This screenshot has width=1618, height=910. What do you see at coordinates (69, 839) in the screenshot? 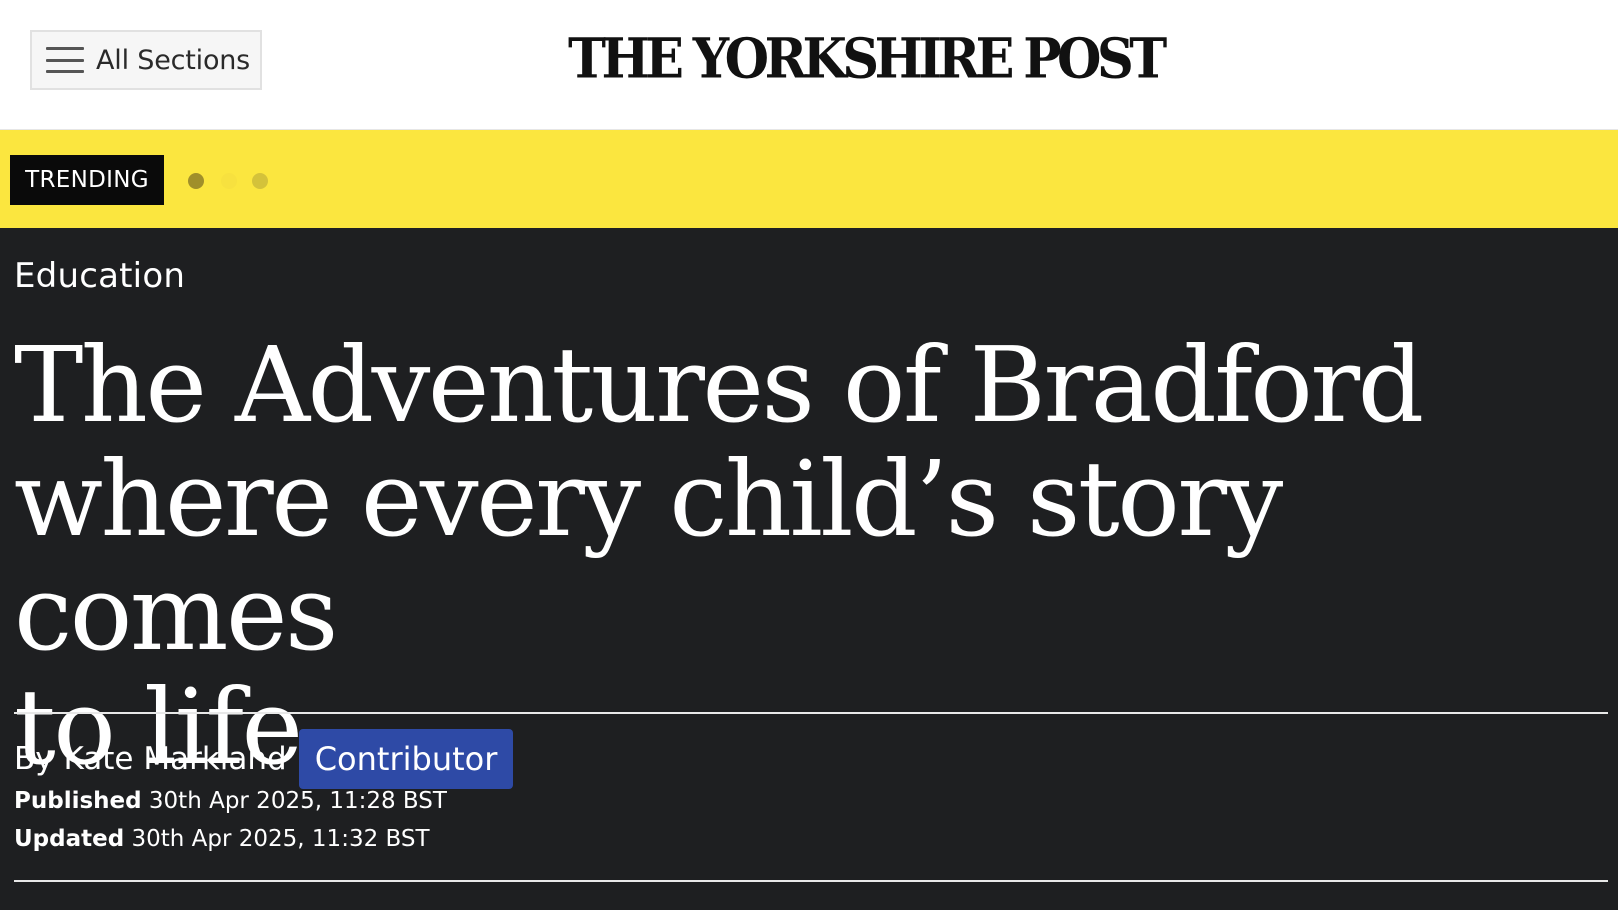
I see `updated-label: Updated` at bounding box center [69, 839].